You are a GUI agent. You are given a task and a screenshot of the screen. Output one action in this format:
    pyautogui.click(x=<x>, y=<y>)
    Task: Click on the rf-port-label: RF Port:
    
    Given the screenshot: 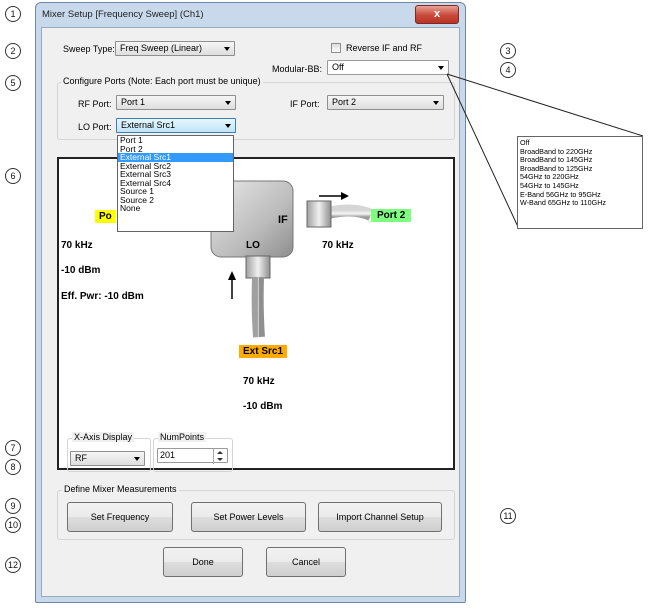 What is the action you would take?
    pyautogui.click(x=95, y=104)
    